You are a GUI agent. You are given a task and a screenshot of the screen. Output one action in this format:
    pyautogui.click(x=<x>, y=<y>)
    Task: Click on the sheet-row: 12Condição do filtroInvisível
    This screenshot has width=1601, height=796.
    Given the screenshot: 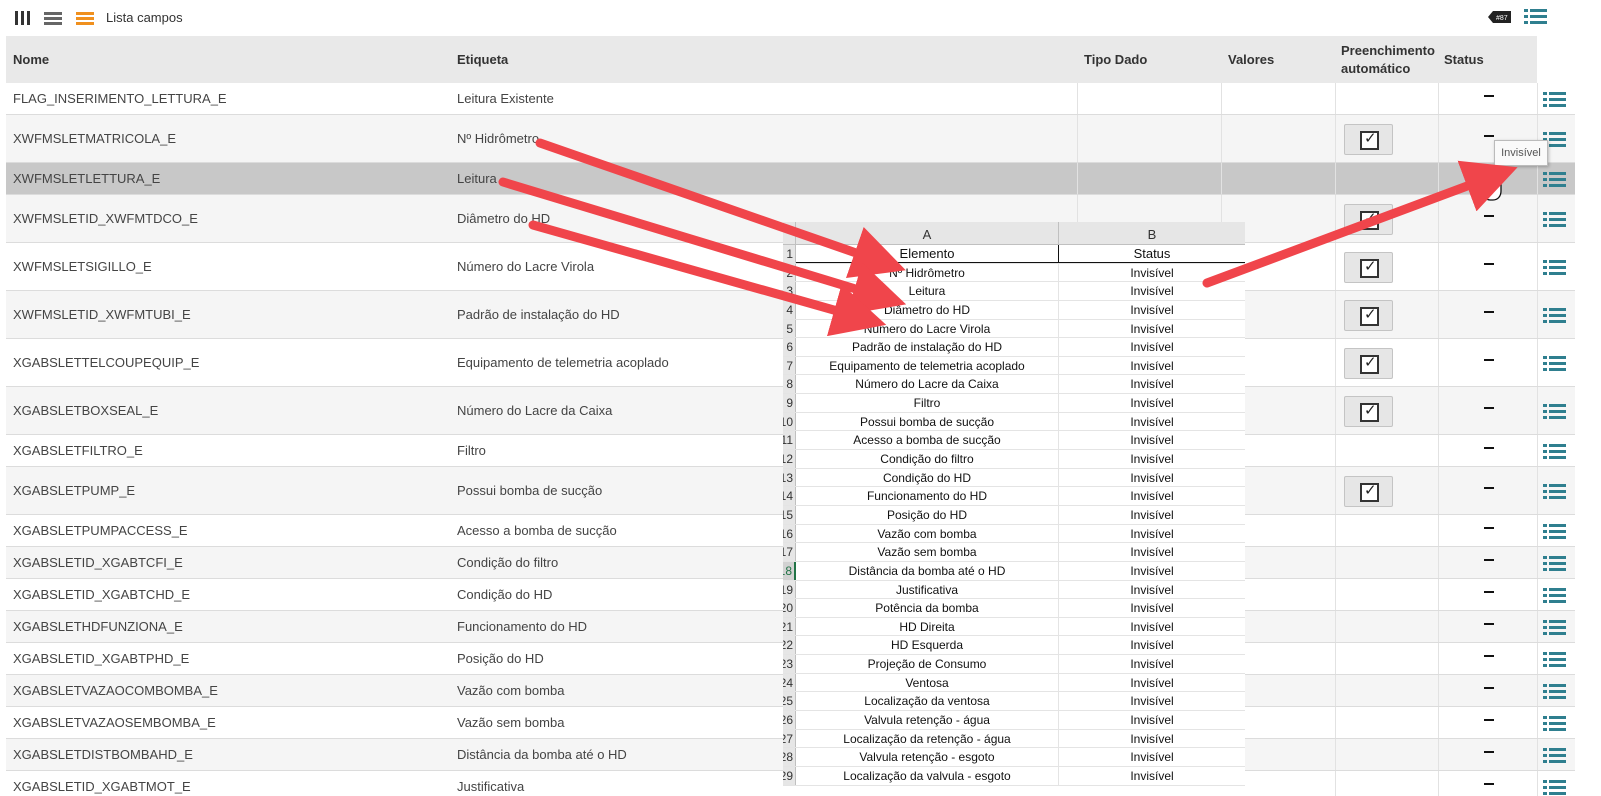 What is the action you would take?
    pyautogui.click(x=1014, y=459)
    